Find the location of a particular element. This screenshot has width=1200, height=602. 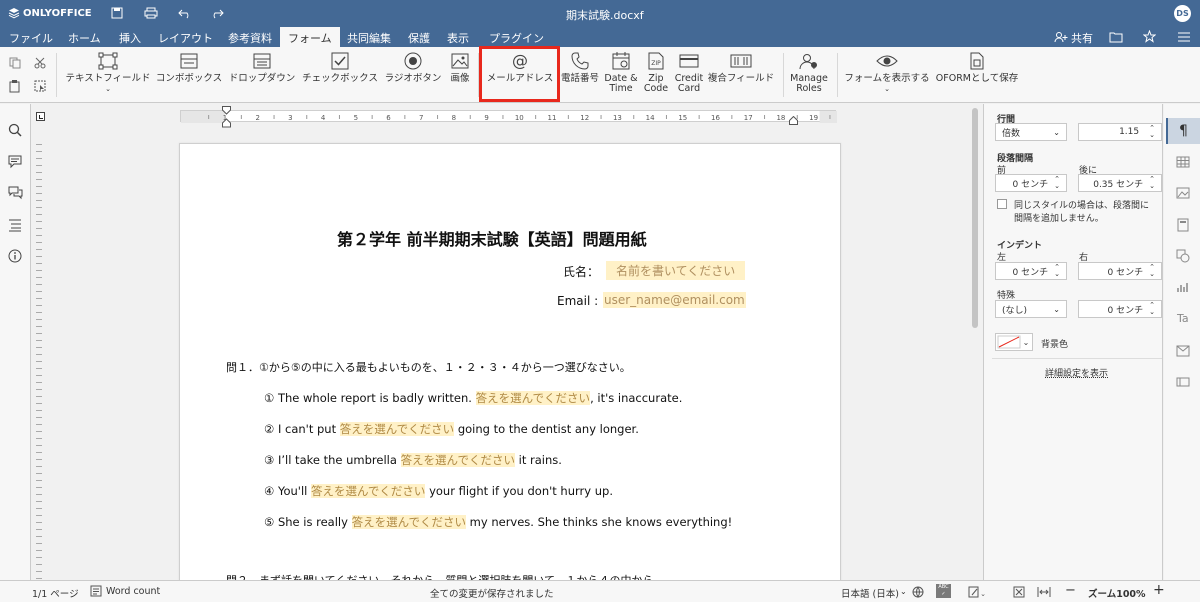

spacing-after-input: 0.35 センチ ⌃ ⌄ is located at coordinates (1120, 183).